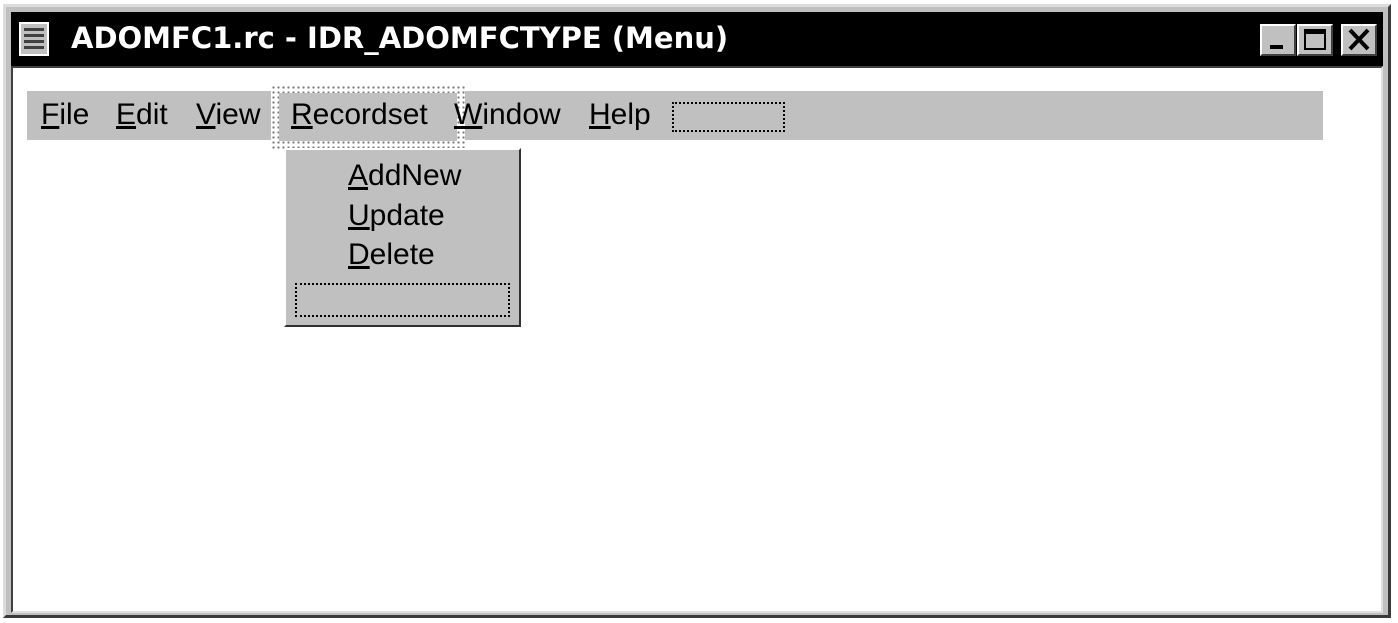 The width and height of the screenshot is (1398, 623). I want to click on menu-window-accel: W, so click(468, 114).